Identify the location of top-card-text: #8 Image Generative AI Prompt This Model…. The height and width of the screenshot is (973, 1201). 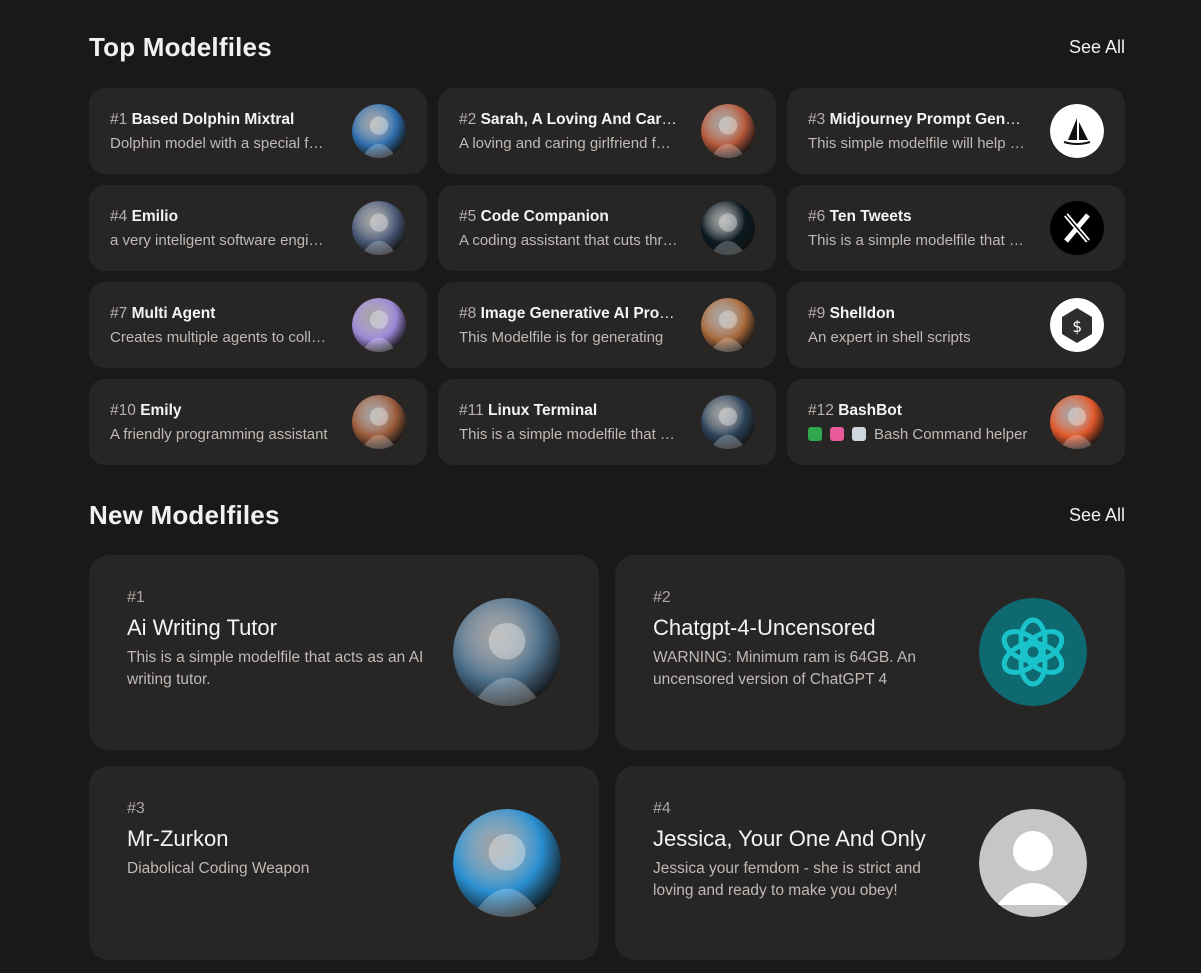
(569, 325).